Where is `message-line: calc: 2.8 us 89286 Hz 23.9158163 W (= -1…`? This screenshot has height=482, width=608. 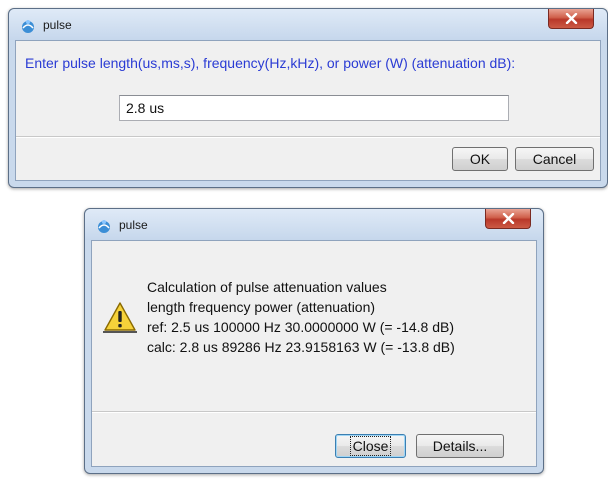
message-line: calc: 2.8 us 89286 Hz 23.9158163 W (= -1… is located at coordinates (301, 347).